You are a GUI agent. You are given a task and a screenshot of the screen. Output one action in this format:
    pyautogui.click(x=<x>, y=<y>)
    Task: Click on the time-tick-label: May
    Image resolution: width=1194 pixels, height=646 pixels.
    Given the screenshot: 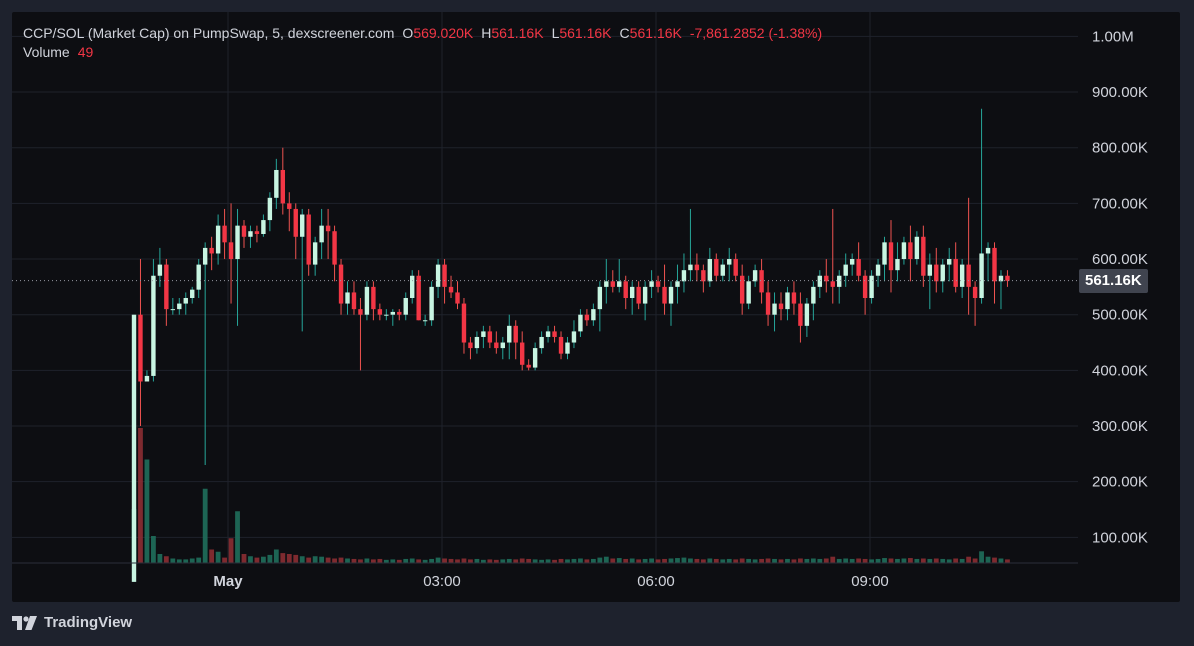 What is the action you would take?
    pyautogui.click(x=228, y=581)
    